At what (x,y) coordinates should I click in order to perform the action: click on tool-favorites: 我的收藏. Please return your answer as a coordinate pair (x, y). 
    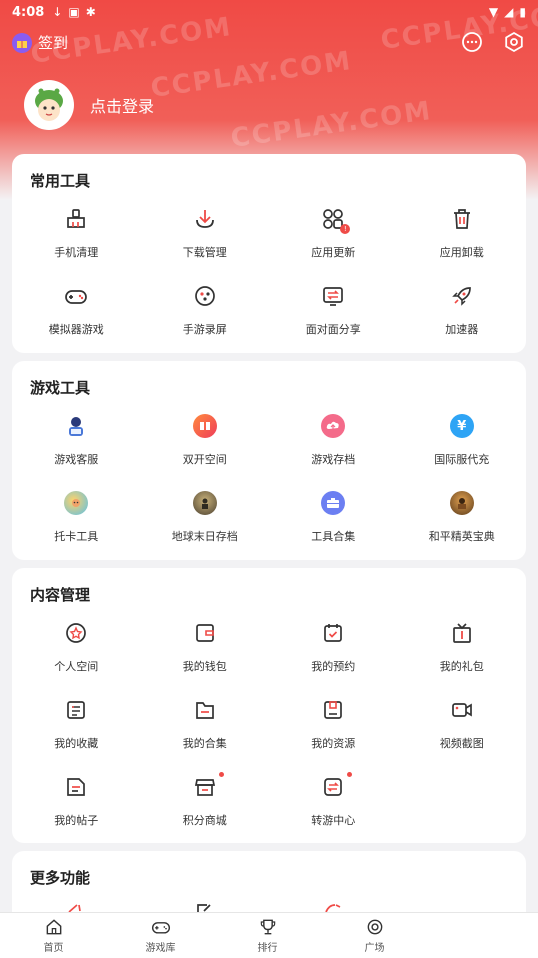
    Looking at the image, I should click on (76, 731).